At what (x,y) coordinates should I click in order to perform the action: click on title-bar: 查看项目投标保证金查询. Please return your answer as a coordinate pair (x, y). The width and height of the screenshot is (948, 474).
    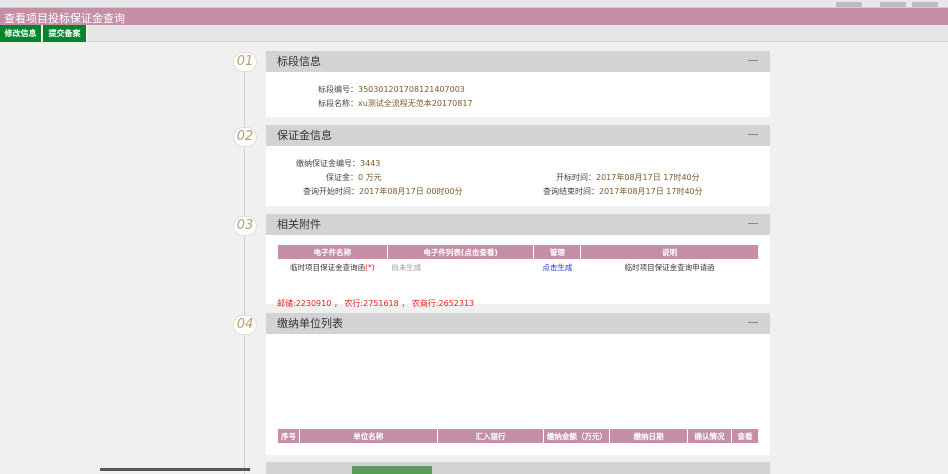
    Looking at the image, I should click on (474, 16).